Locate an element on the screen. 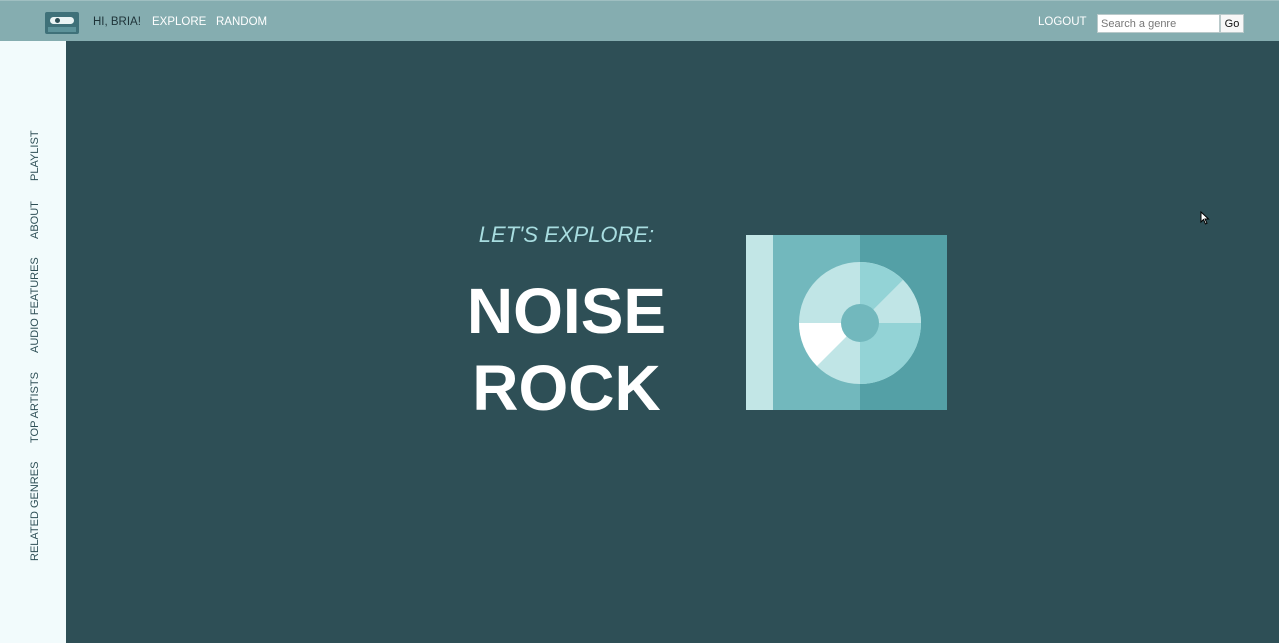  sidebar-item-about: ABOUT is located at coordinates (35, 220).